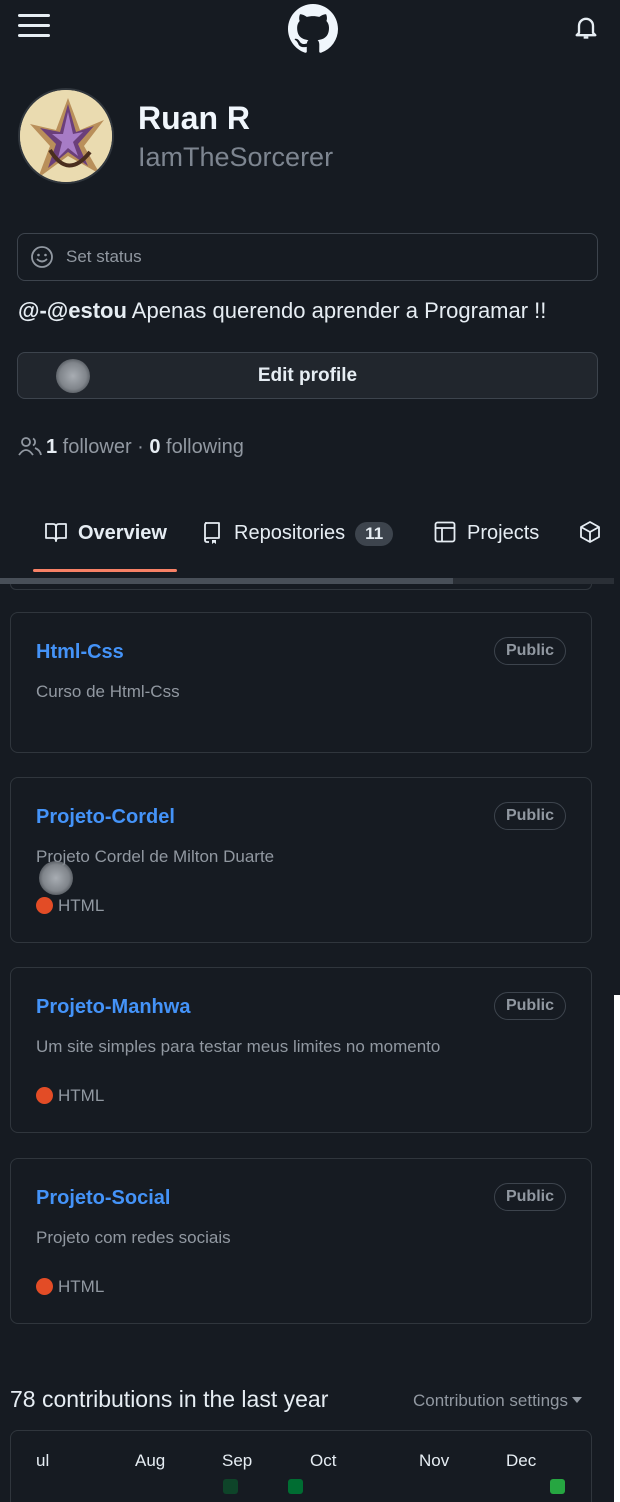  What do you see at coordinates (56, 532) in the screenshot?
I see `book-icon` at bounding box center [56, 532].